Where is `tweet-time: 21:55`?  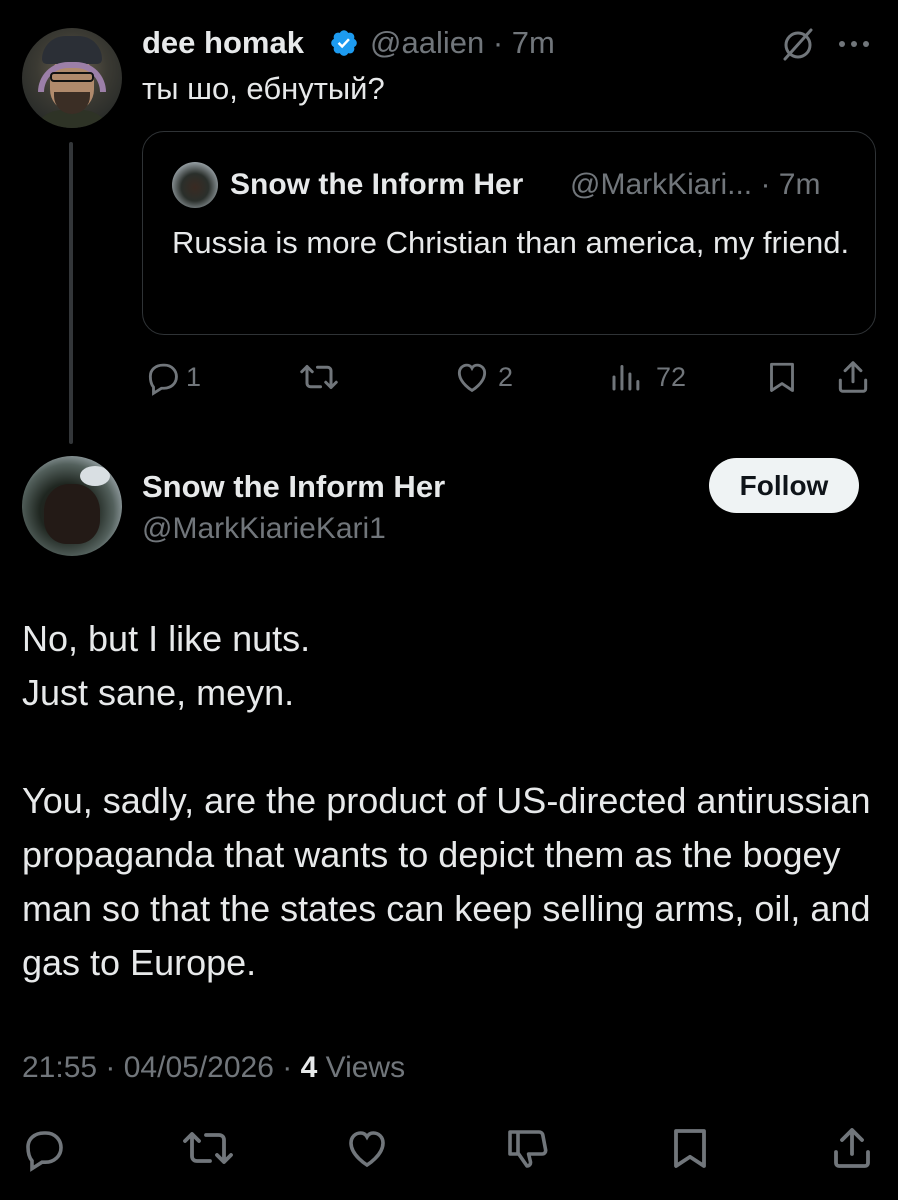 tweet-time: 21:55 is located at coordinates (59, 1067).